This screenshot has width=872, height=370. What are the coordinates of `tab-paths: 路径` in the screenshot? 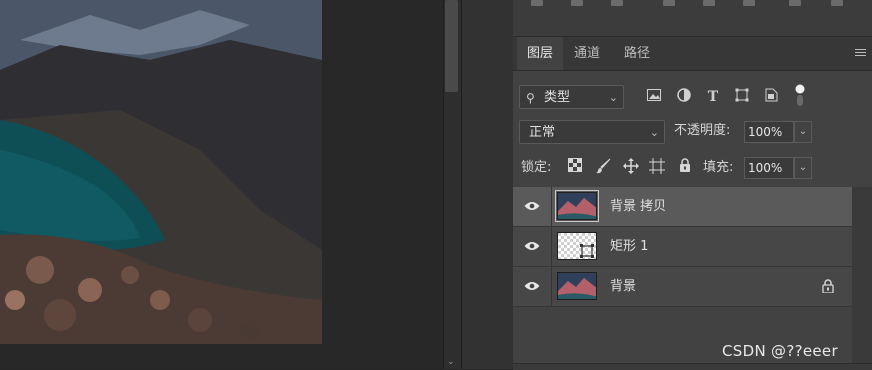 It's located at (637, 53).